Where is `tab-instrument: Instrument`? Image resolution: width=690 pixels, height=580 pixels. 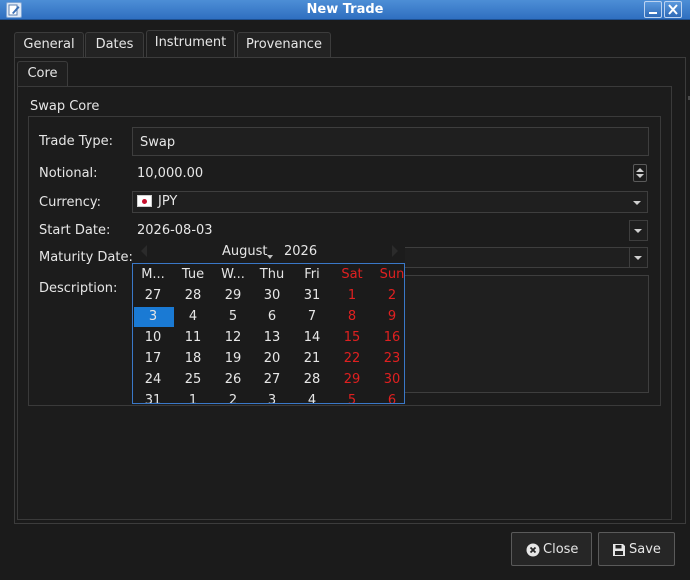 tab-instrument: Instrument is located at coordinates (190, 43).